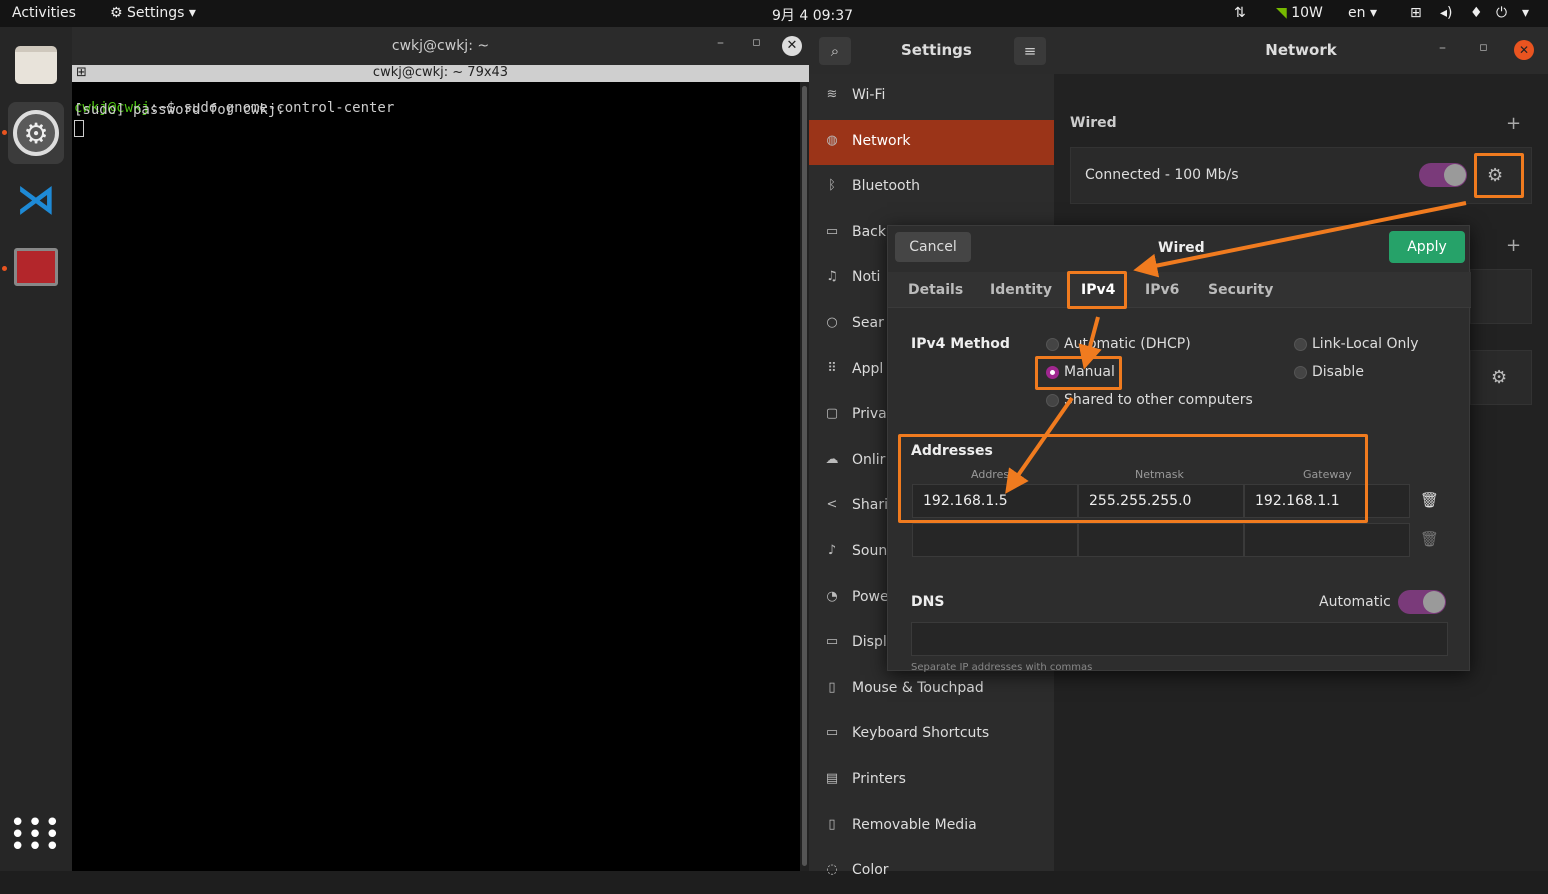 The width and height of the screenshot is (1548, 894). Describe the element at coordinates (1090, 343) in the screenshot. I see `arrow-to-manual` at that location.